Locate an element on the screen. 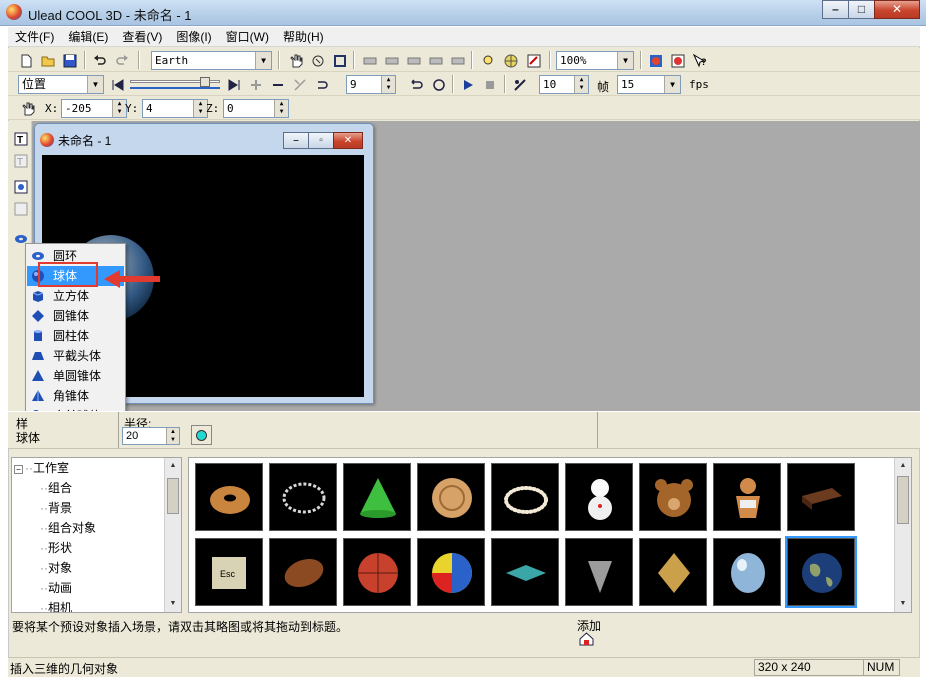  thumb-pearl-necklace is located at coordinates (525, 497).